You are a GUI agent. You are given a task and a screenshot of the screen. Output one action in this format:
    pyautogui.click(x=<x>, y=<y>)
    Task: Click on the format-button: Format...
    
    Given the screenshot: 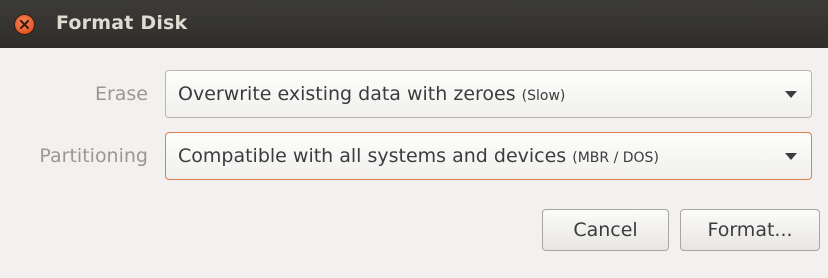 What is the action you would take?
    pyautogui.click(x=750, y=230)
    